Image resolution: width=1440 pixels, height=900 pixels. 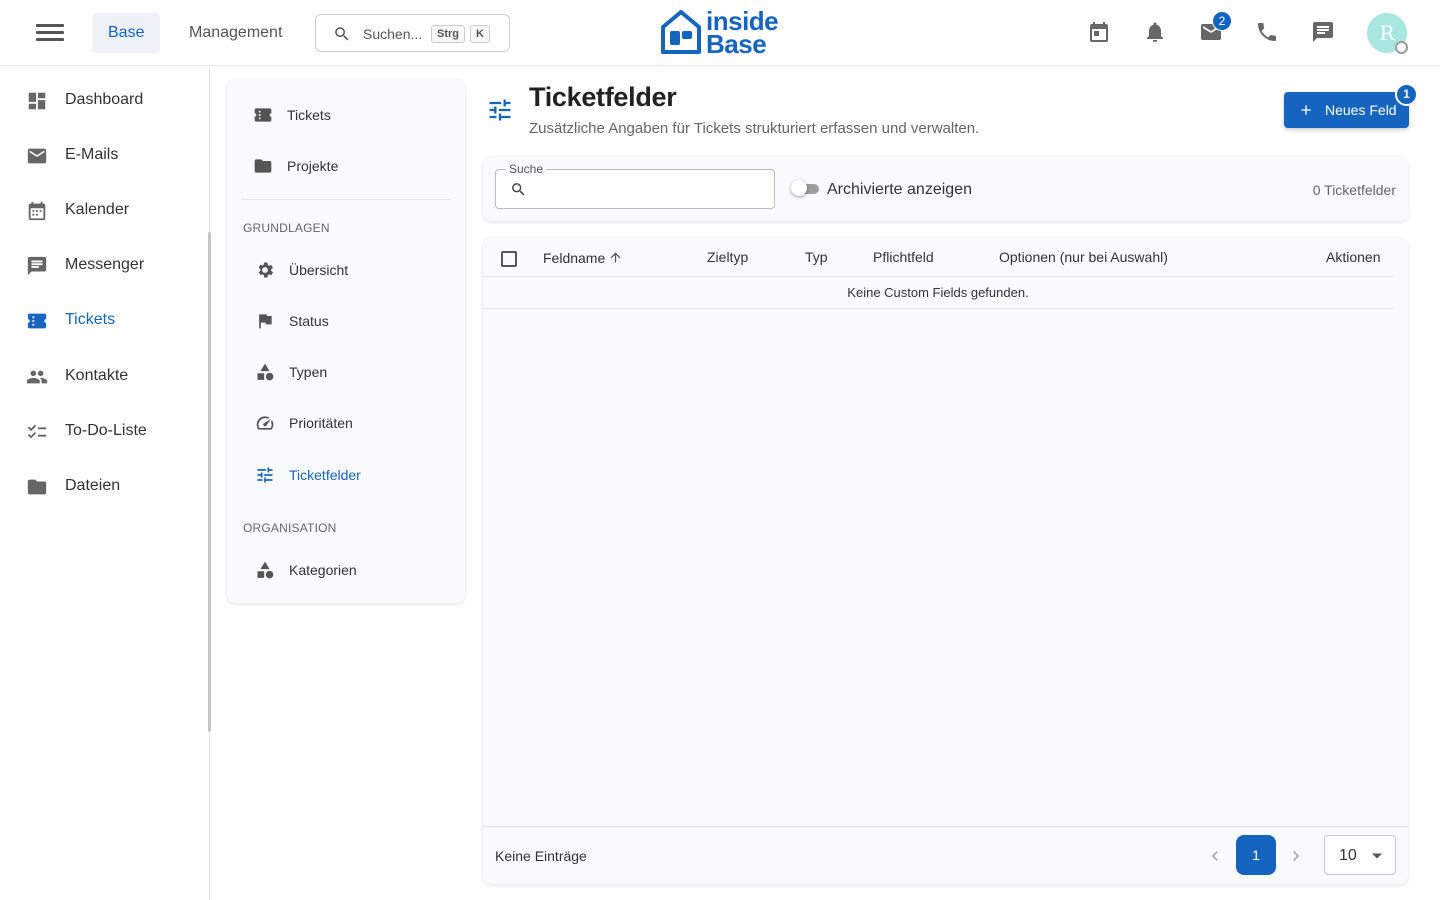 What do you see at coordinates (806, 188) in the screenshot?
I see `archive-toggle` at bounding box center [806, 188].